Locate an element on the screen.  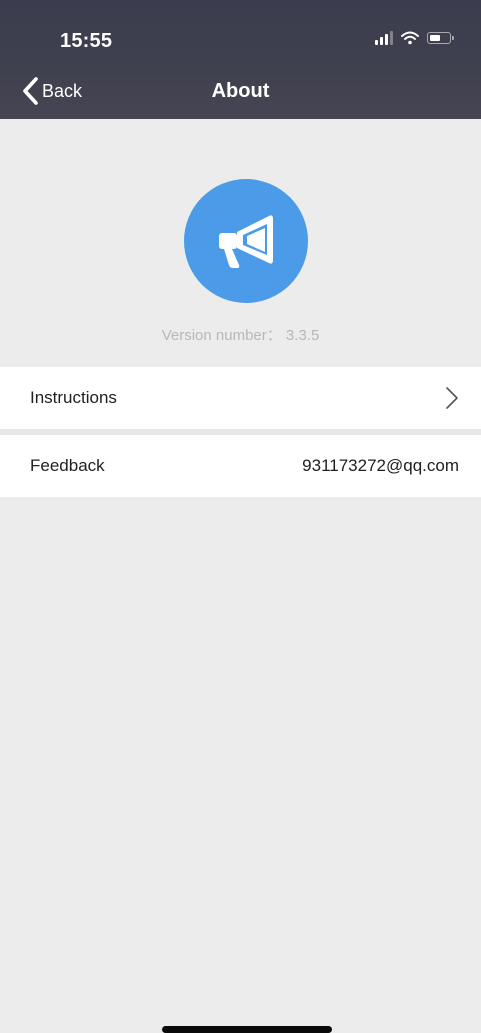
app-logo is located at coordinates (246, 241).